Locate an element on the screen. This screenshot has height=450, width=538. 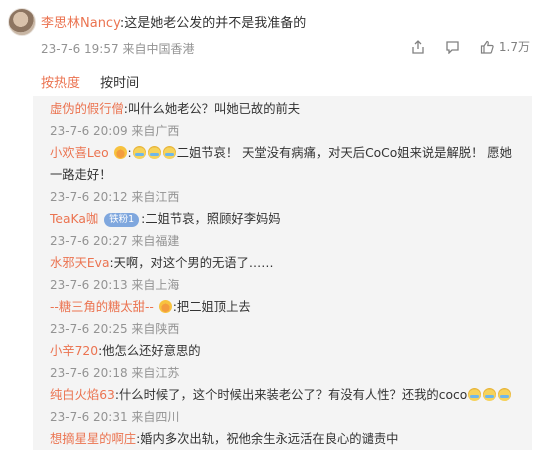
avatar is located at coordinates (22, 22).